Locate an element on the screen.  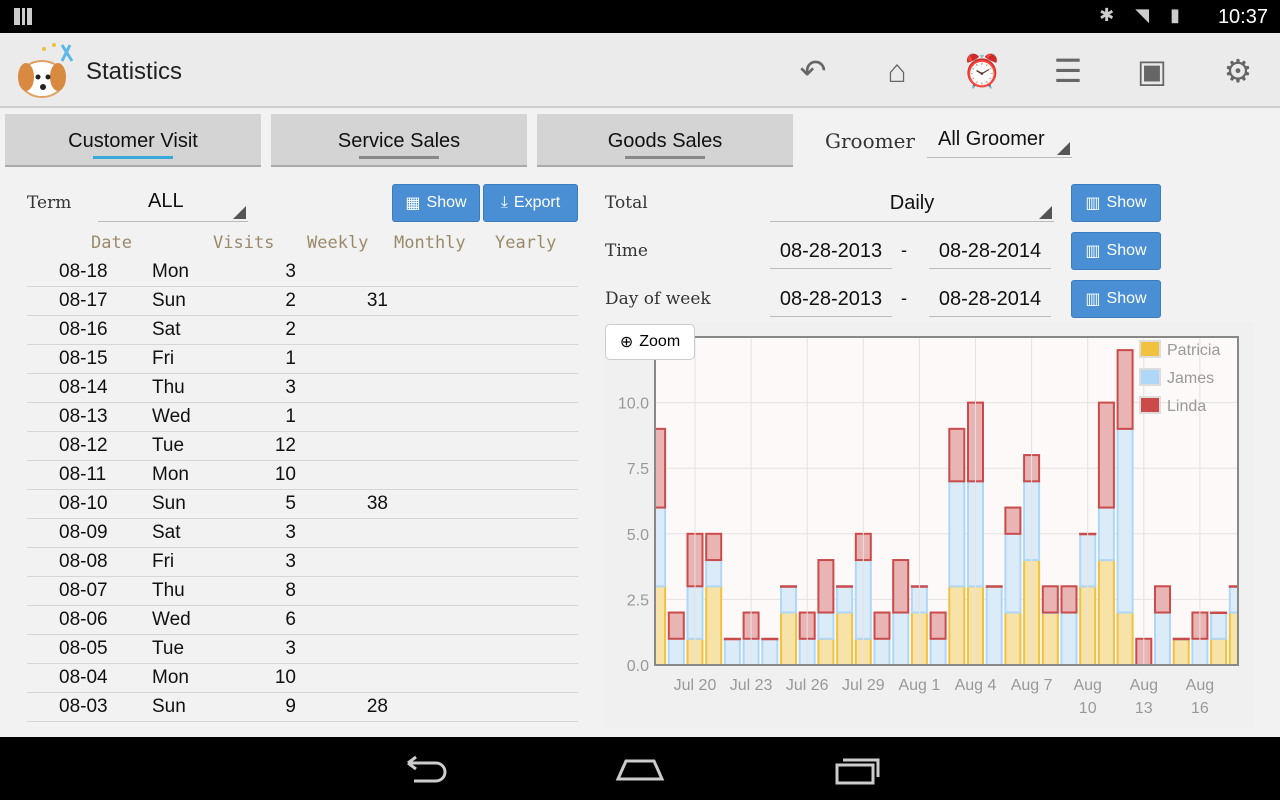
visits-cell: 9 is located at coordinates (290, 706).